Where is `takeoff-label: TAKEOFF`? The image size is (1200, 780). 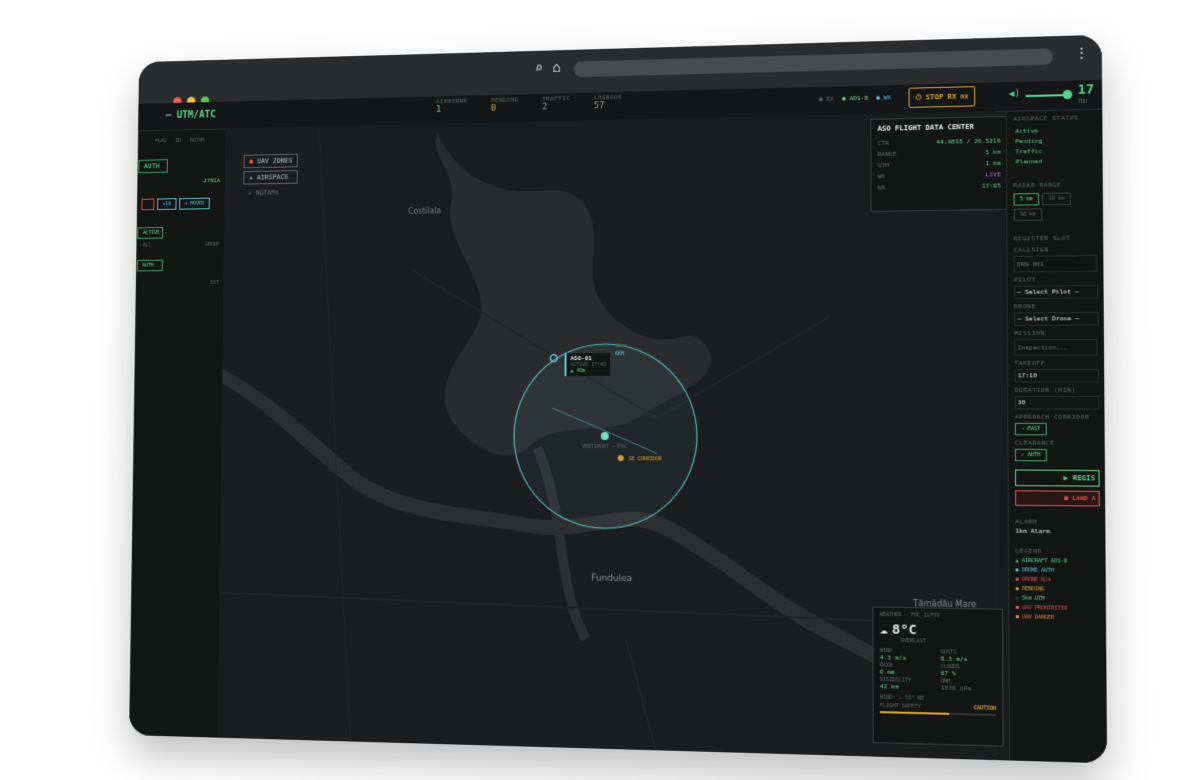
takeoff-label: TAKEOFF is located at coordinates (1056, 362).